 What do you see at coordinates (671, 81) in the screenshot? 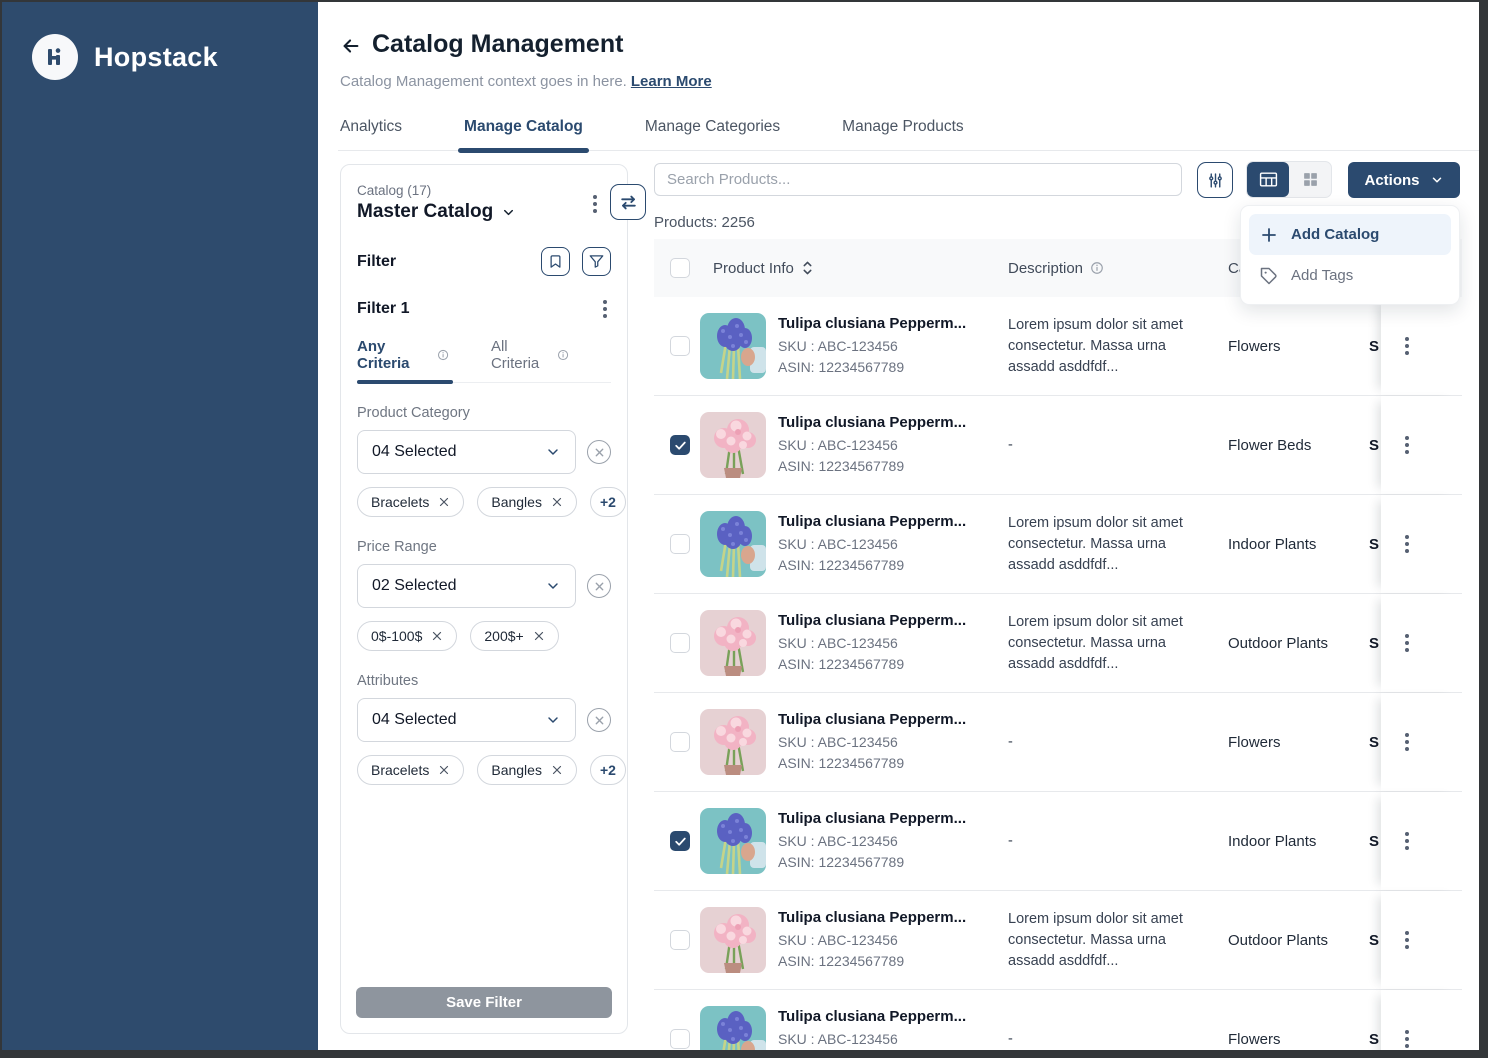
I see `learn-more-link: Learn More` at bounding box center [671, 81].